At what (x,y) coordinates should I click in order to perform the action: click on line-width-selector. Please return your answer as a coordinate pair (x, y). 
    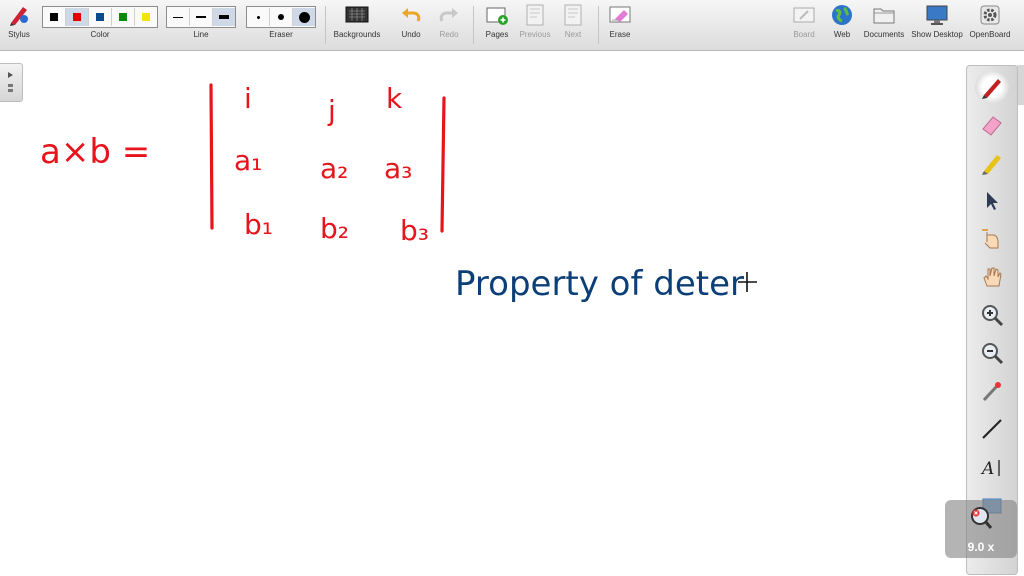
    Looking at the image, I should click on (201, 17).